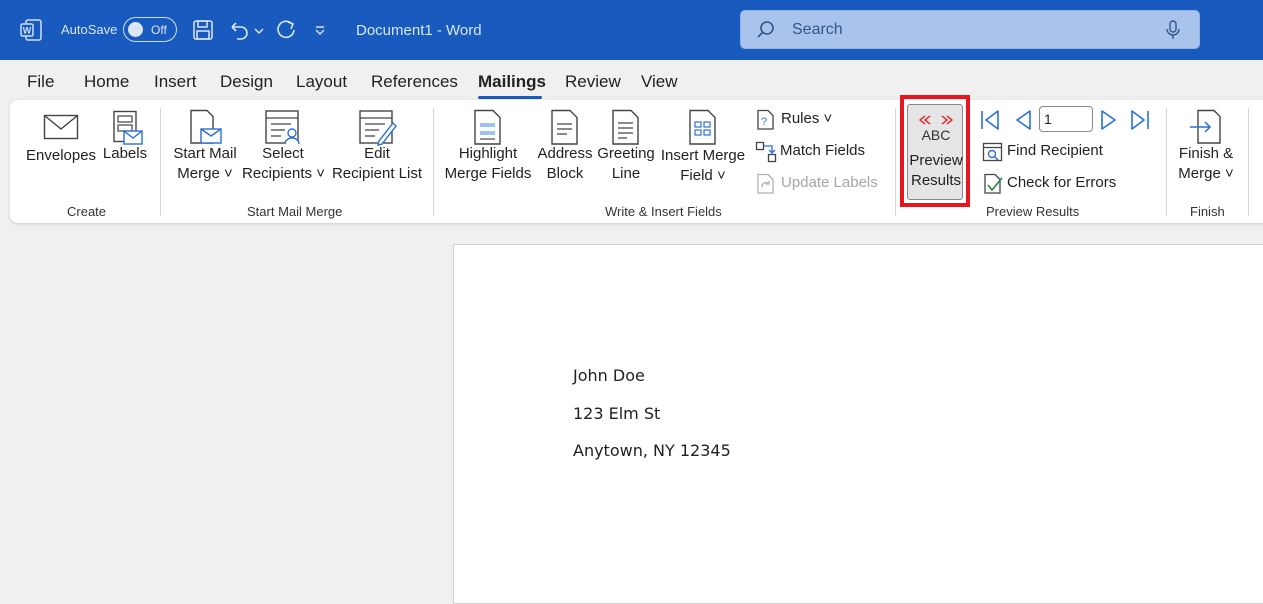 This screenshot has height=604, width=1263. What do you see at coordinates (703, 155) in the screenshot?
I see `insert-merge-field-label-1: Insert Merge` at bounding box center [703, 155].